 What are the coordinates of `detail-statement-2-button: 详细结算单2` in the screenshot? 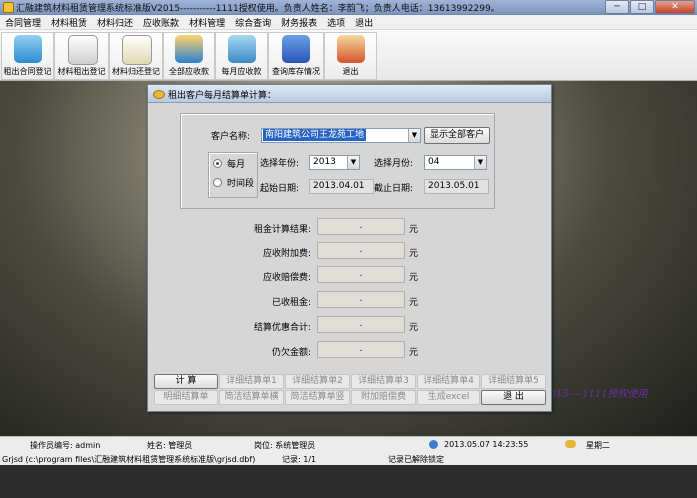 It's located at (317, 381).